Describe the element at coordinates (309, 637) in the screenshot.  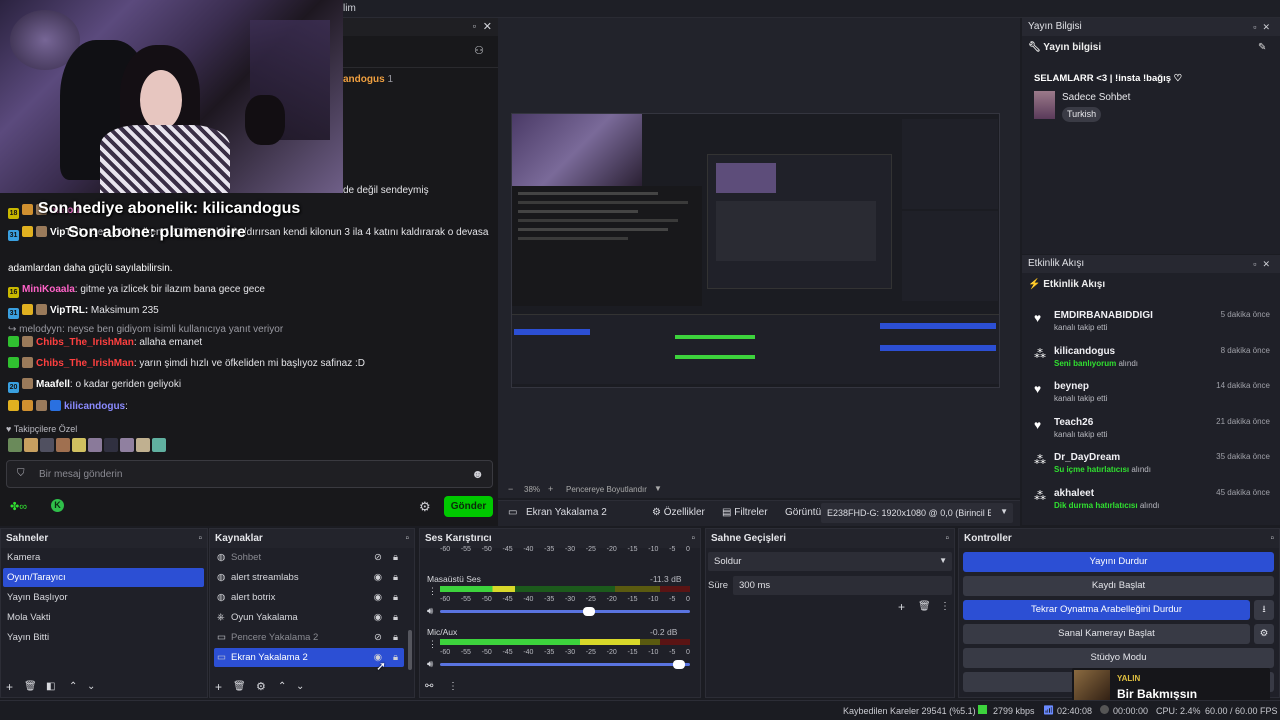
I see `source-item: ▭ Pencere Yakalama 2 ⊘ 🔒︎` at that location.